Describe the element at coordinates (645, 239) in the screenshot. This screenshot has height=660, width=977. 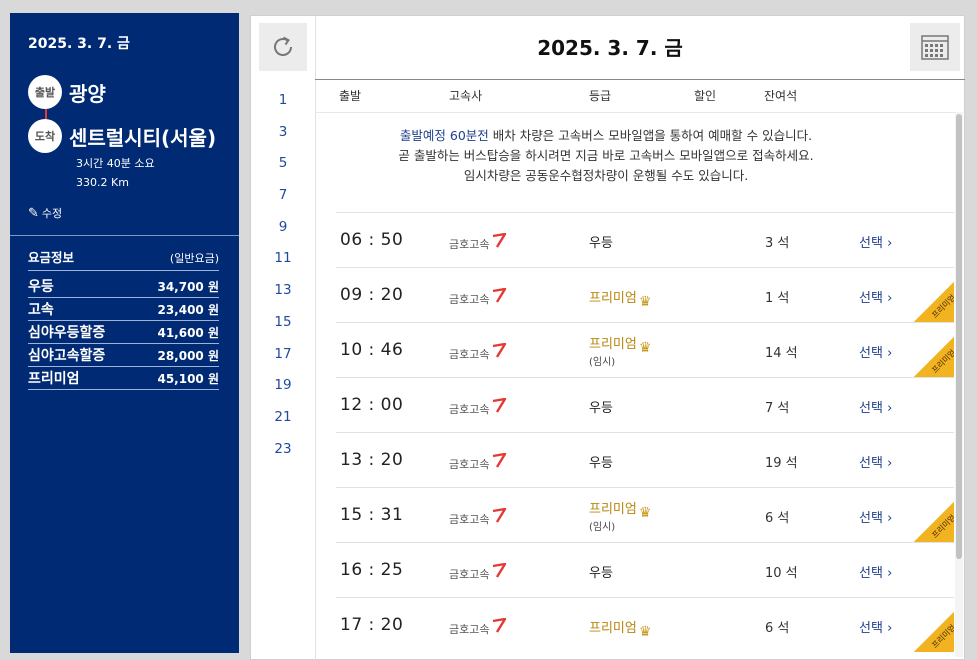
I see `schedule-row: 06 : 50 금호고속 우등 3 석 선택 ›` at that location.